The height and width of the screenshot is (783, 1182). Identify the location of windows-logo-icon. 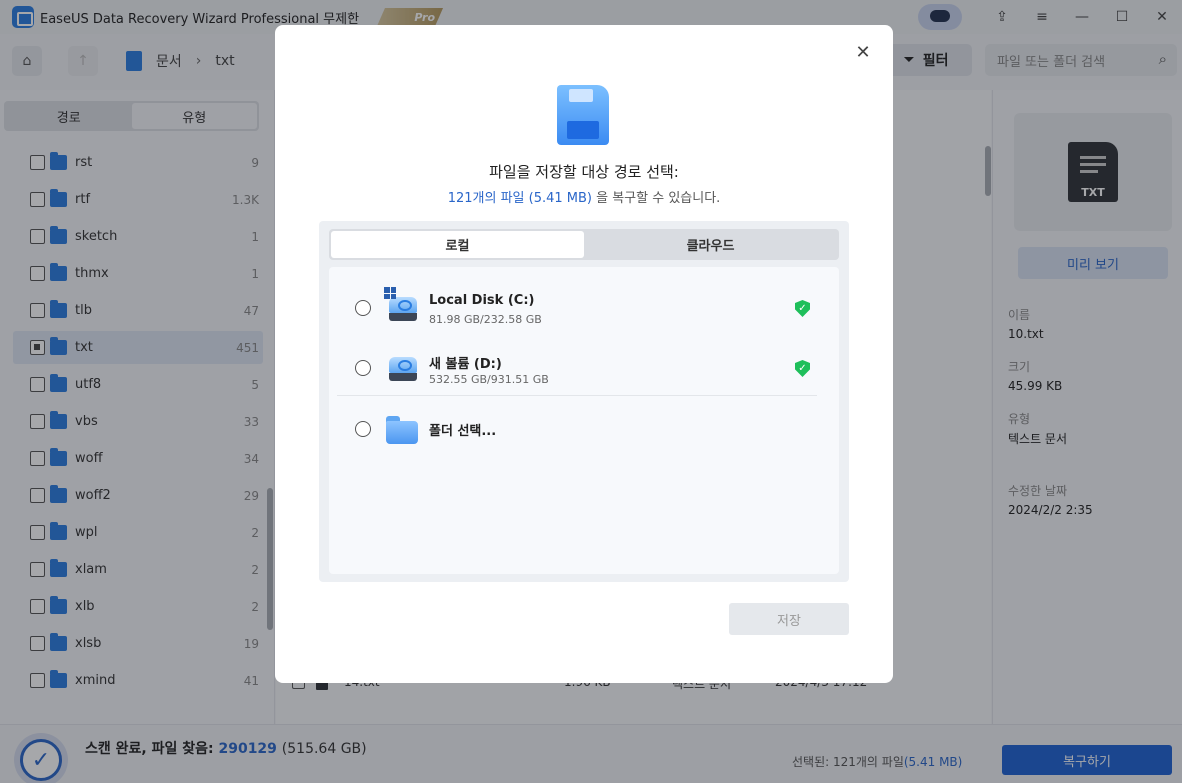
(390, 293).